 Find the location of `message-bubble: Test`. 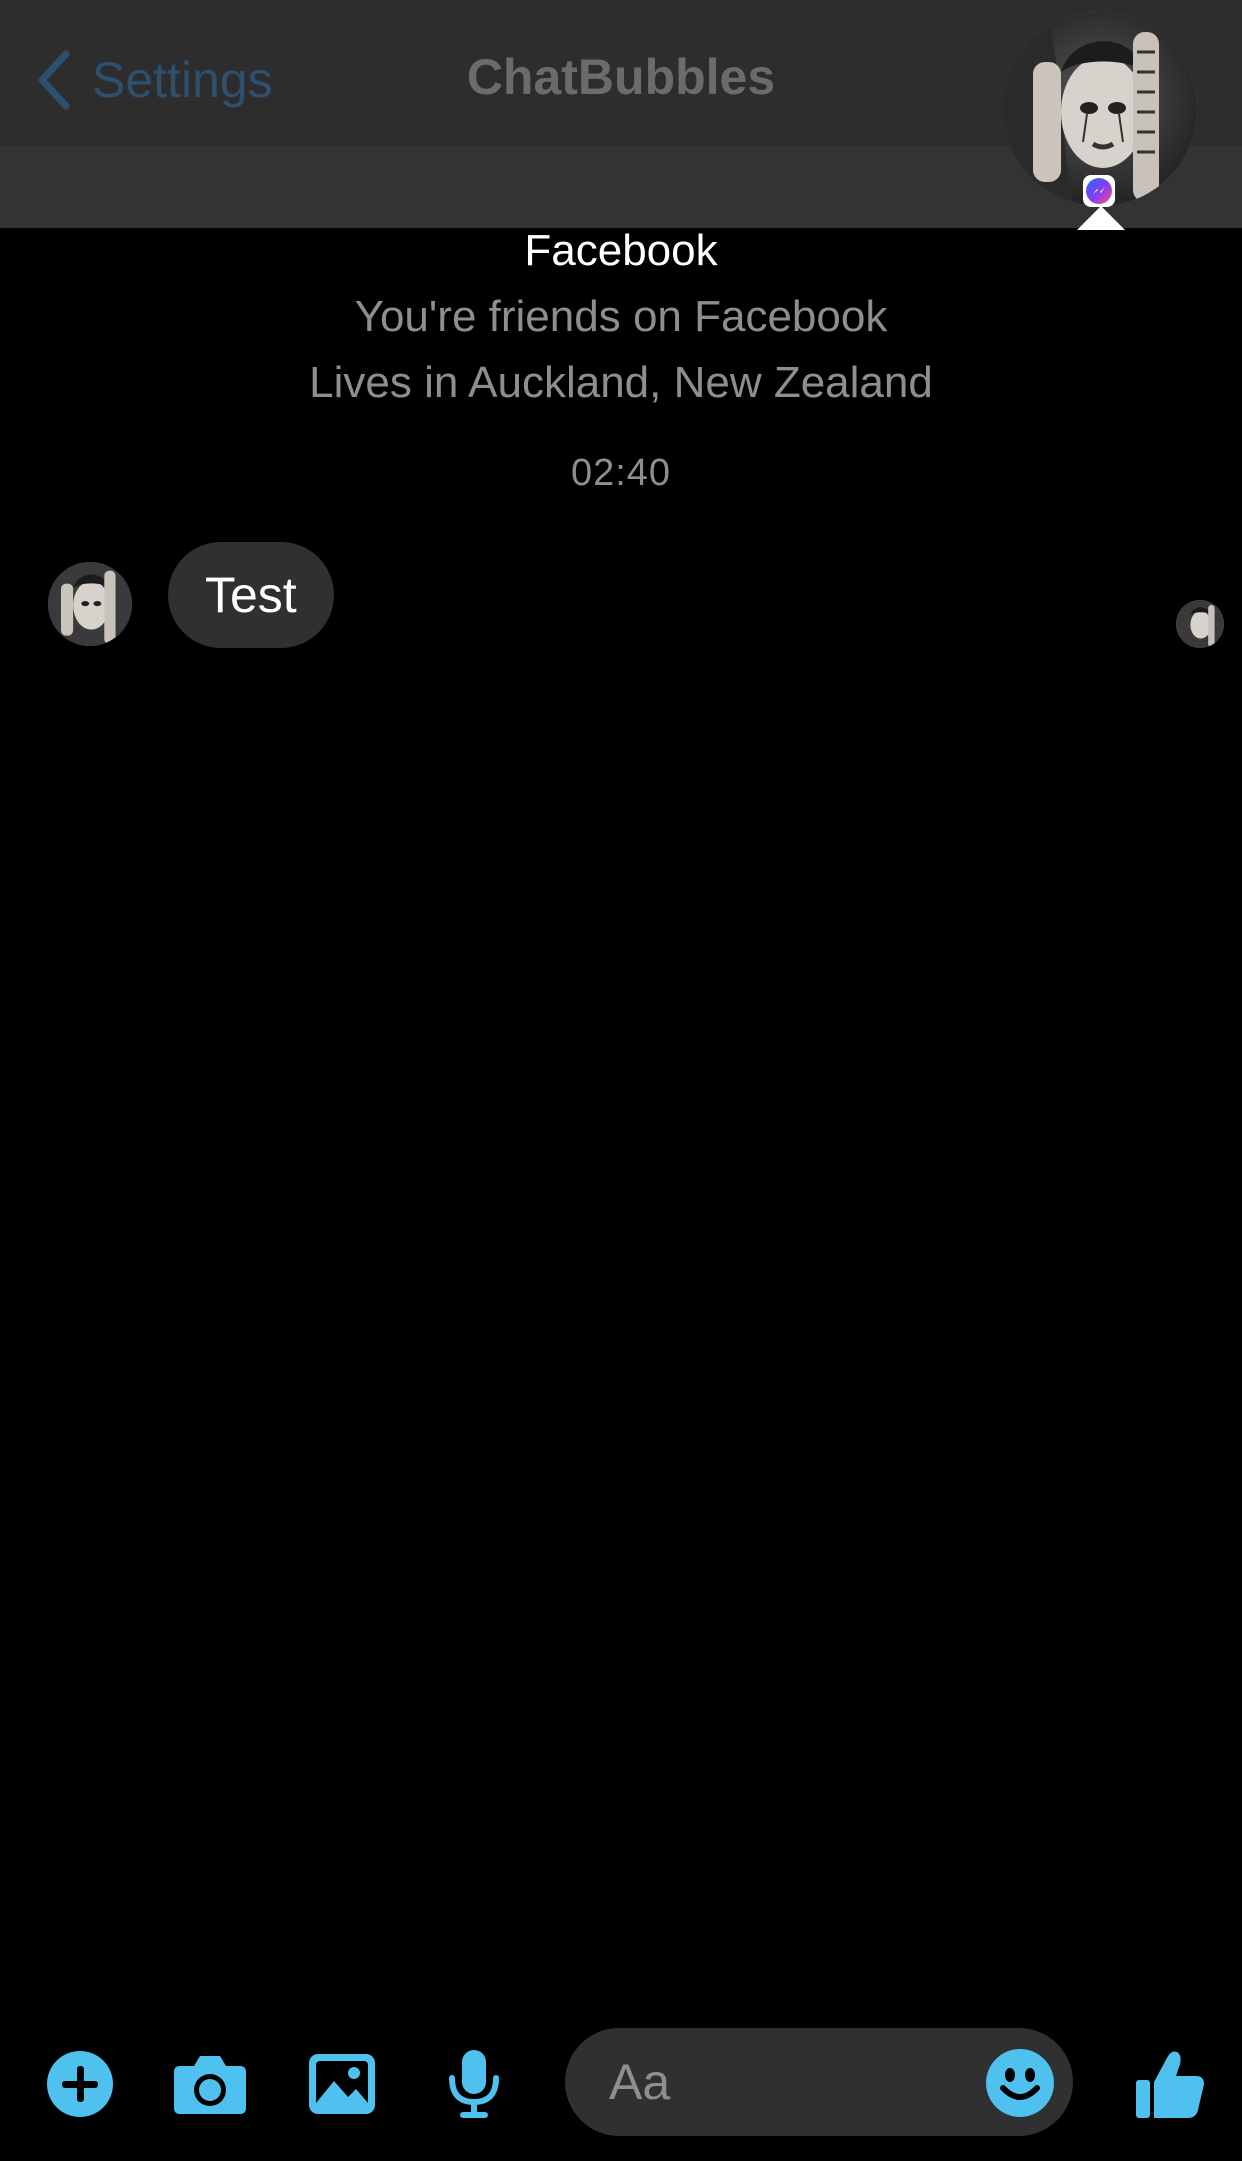

message-bubble: Test is located at coordinates (251, 595).